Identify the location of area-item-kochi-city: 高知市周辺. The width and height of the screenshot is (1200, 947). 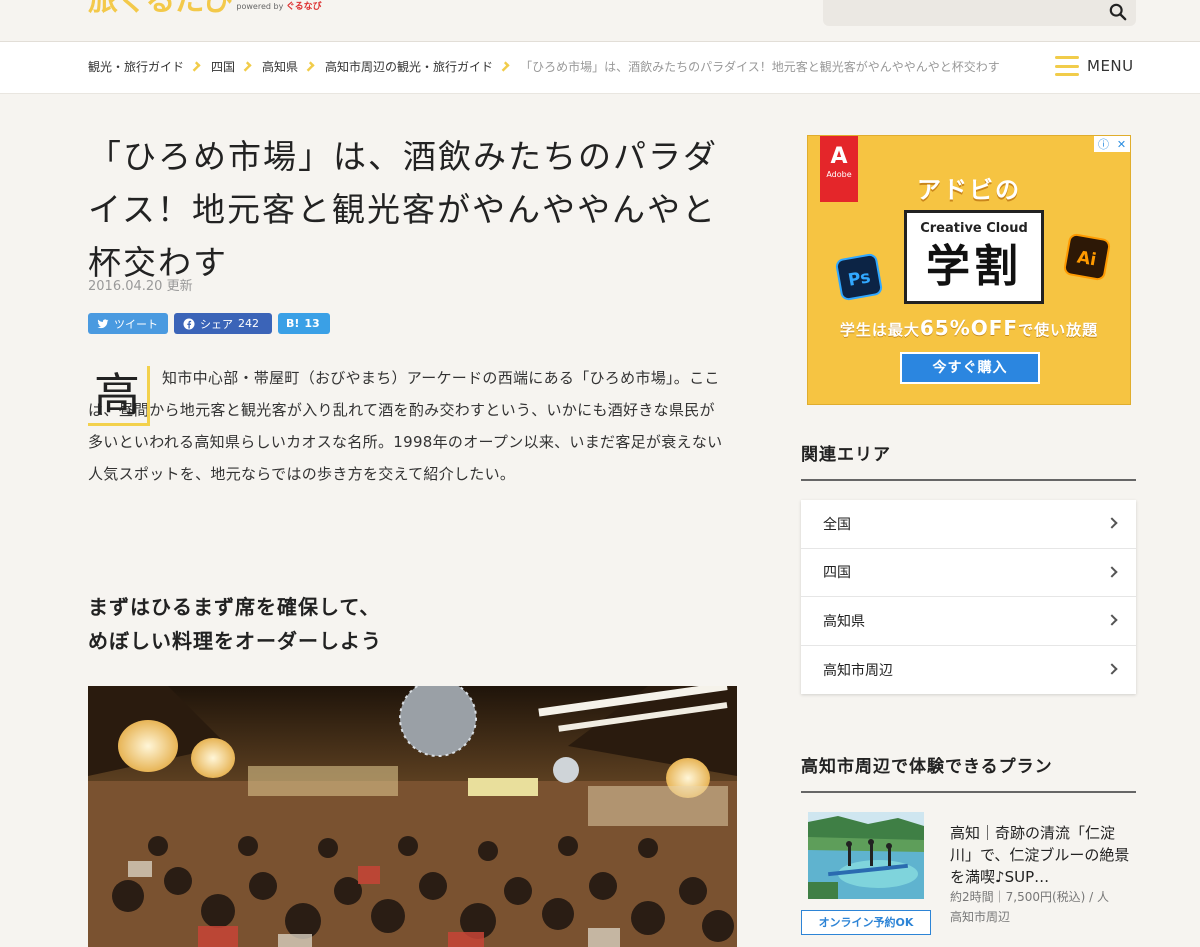
(968, 670).